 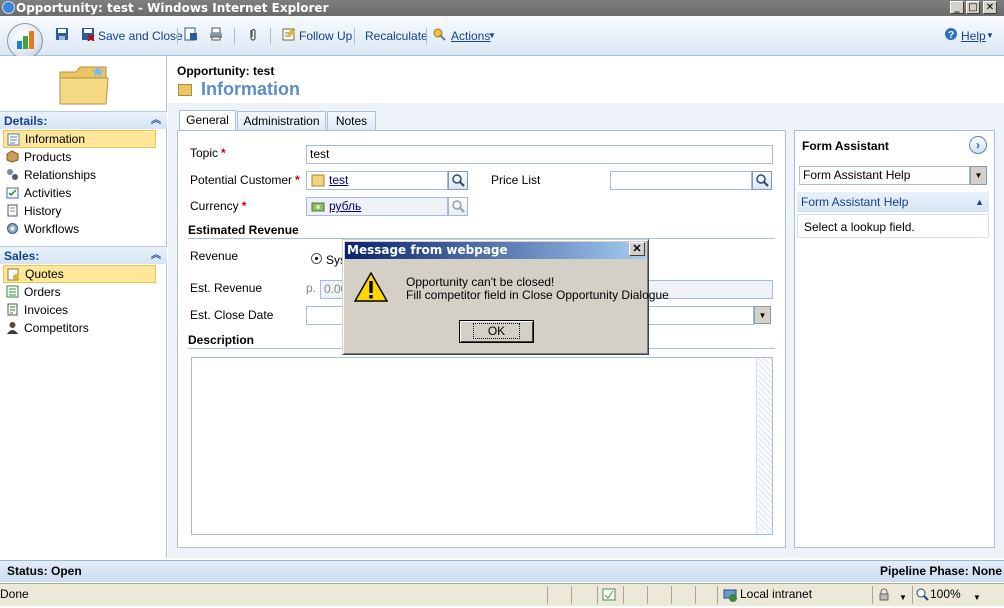 I want to click on form-assistant-help-text: Select a lookup field., so click(x=893, y=226).